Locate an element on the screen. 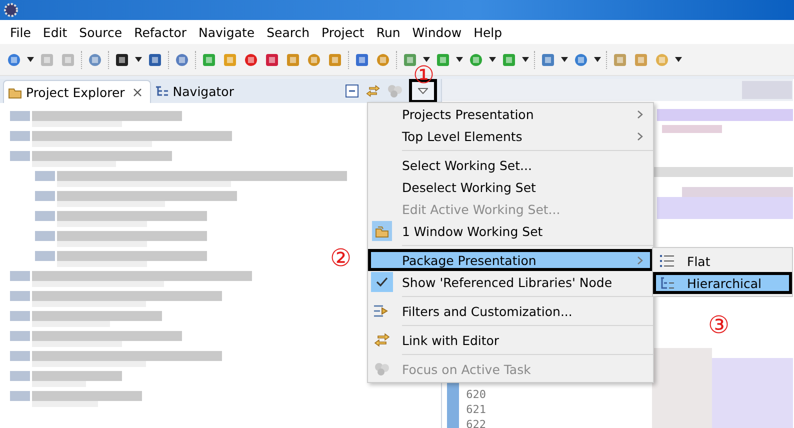 The image size is (794, 428). menu-item: Show 'Referenced Libraries' Node is located at coordinates (510, 282).